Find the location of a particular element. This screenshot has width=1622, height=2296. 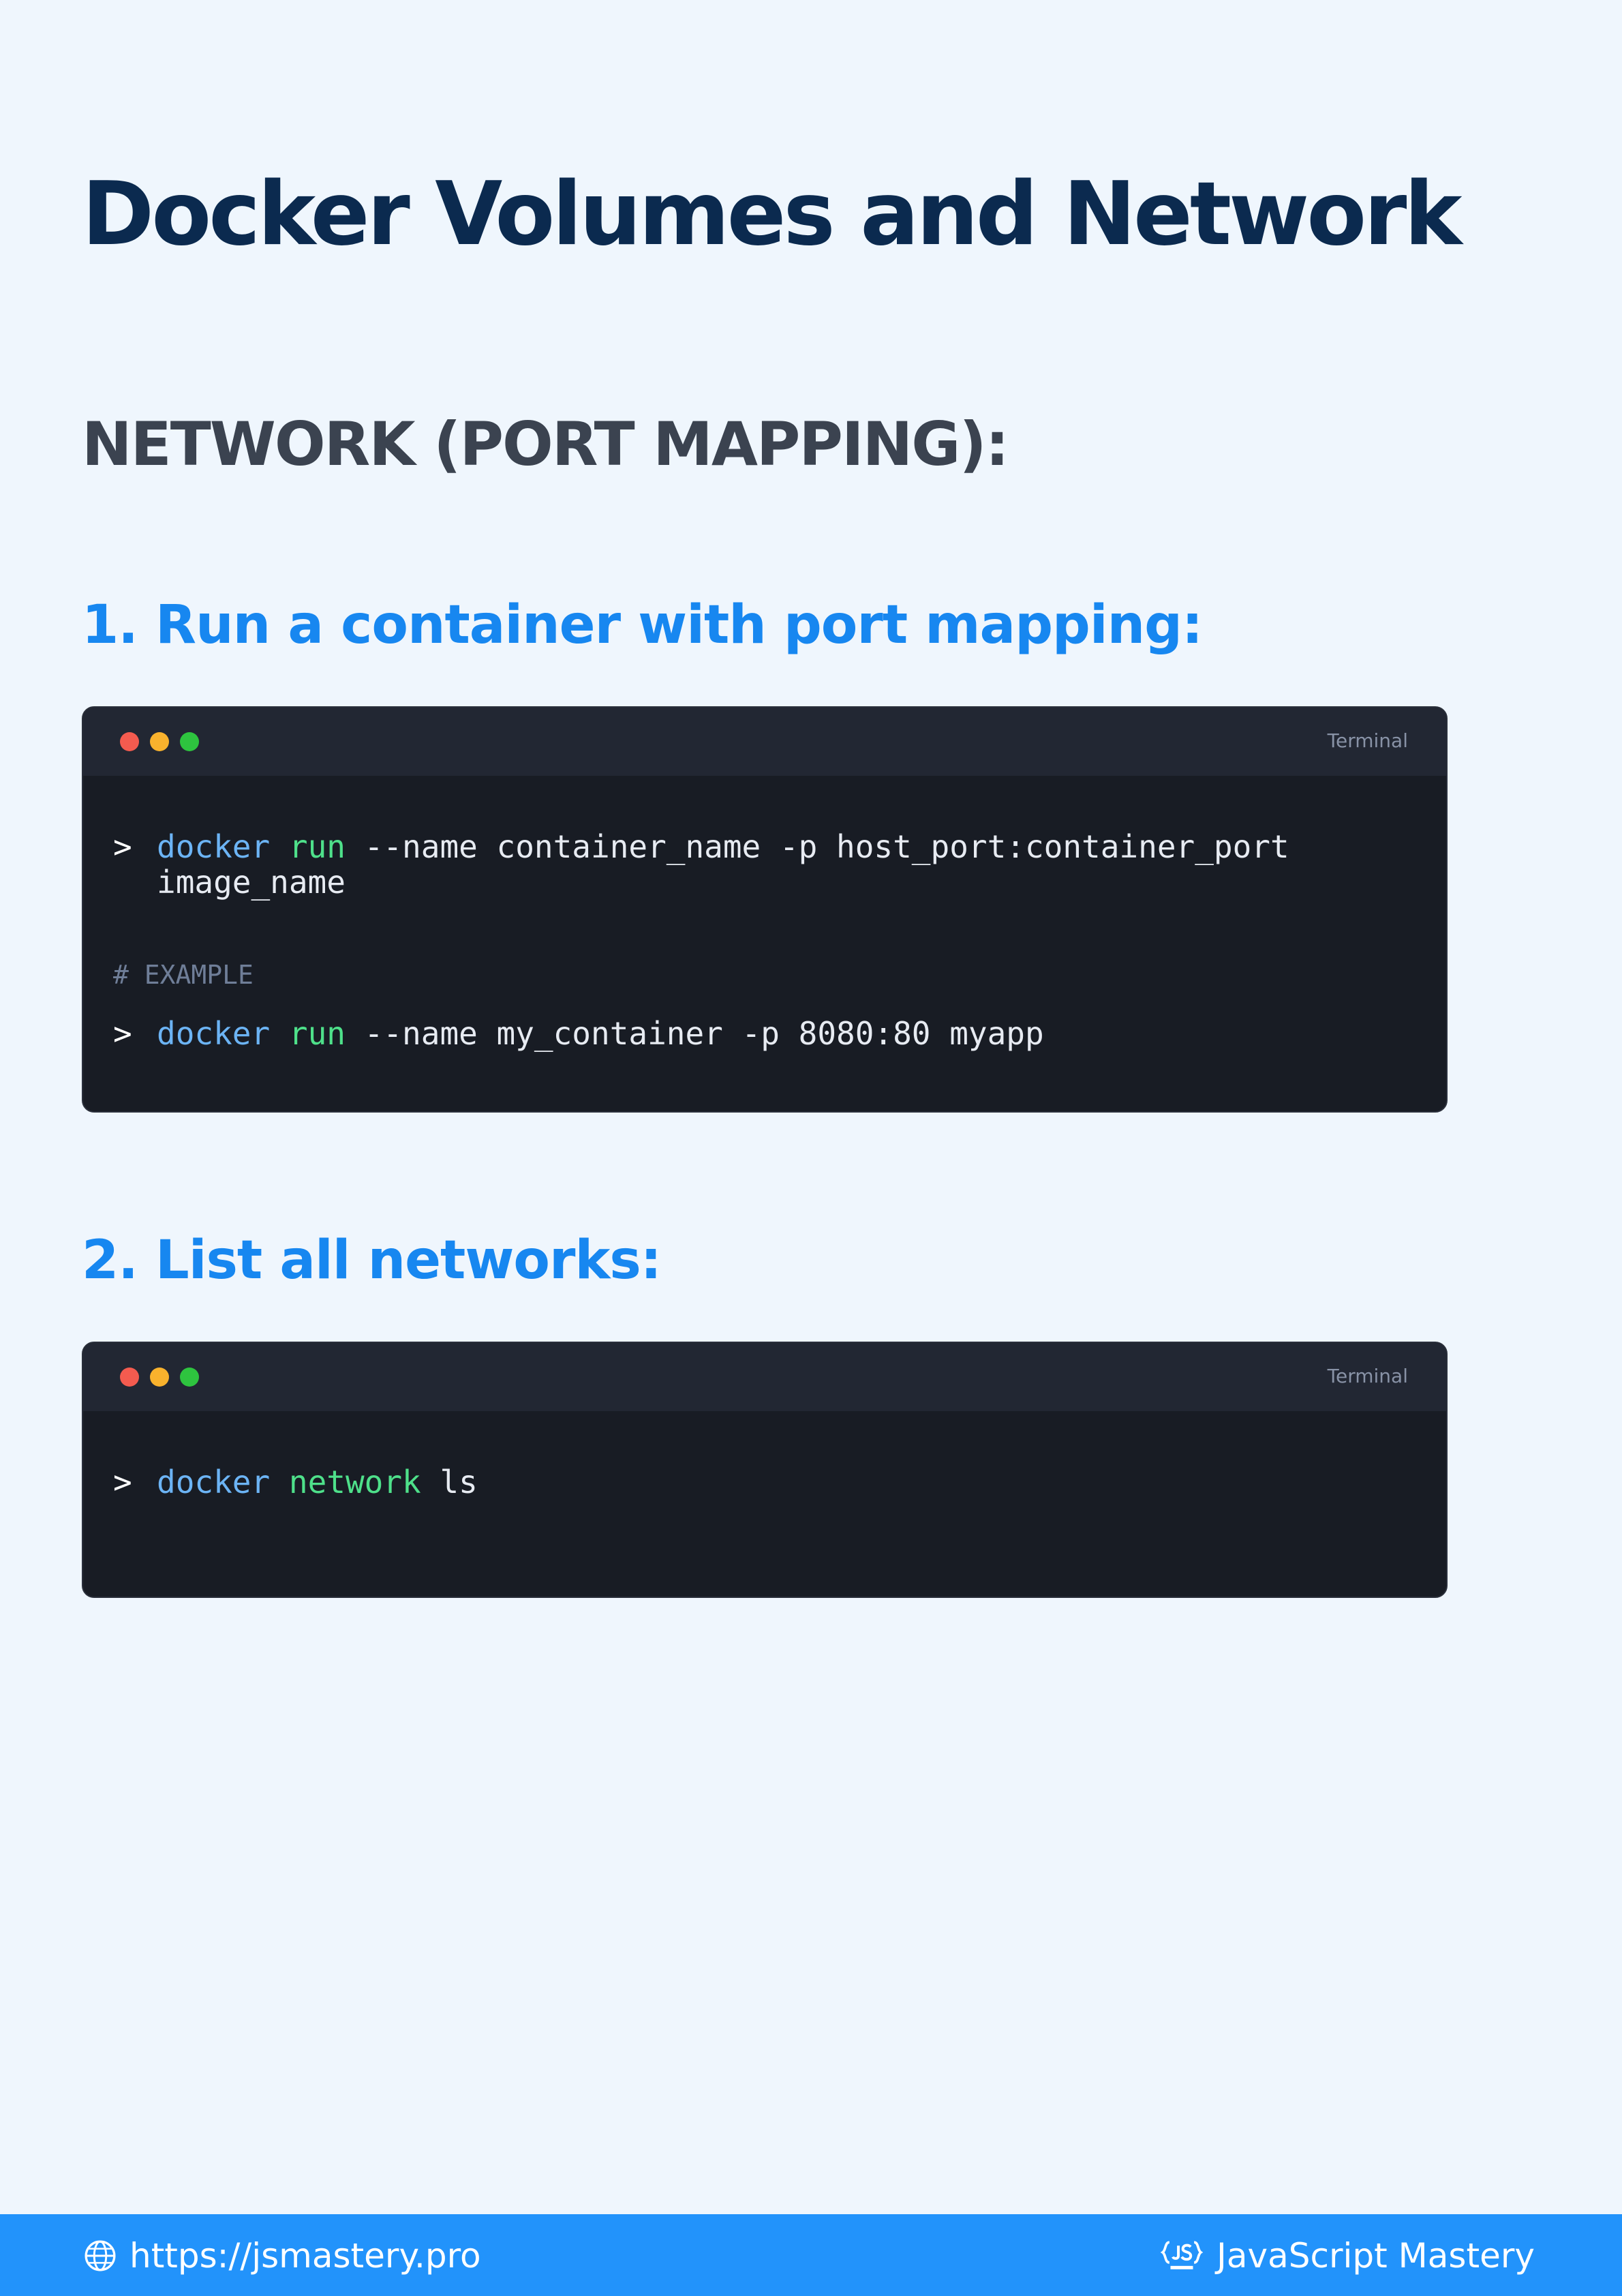

command-subcommand: network is located at coordinates (355, 1482).